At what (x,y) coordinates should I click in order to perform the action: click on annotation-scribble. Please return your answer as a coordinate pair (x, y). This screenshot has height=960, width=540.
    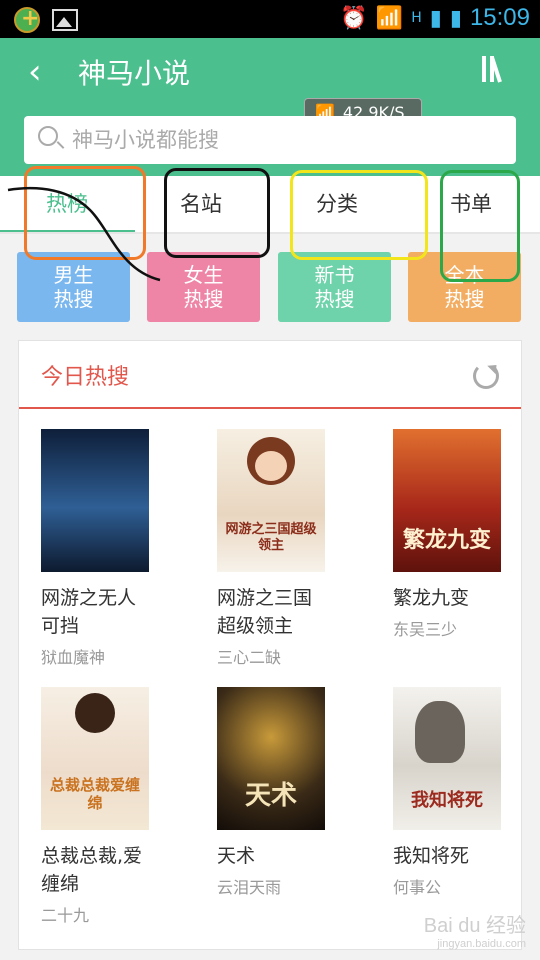
    Looking at the image, I should click on (84, 234).